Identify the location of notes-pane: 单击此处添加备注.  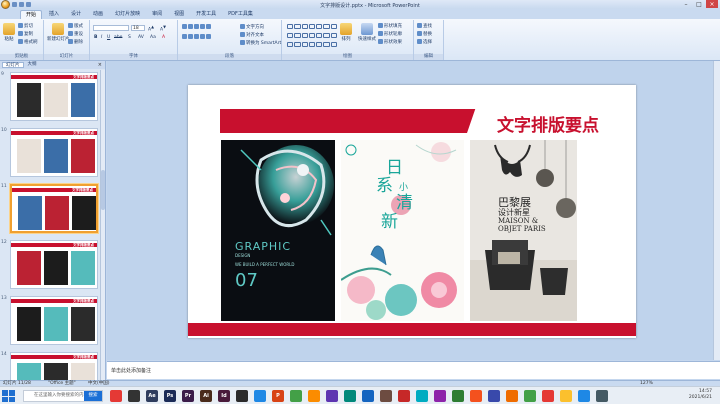
(413, 370).